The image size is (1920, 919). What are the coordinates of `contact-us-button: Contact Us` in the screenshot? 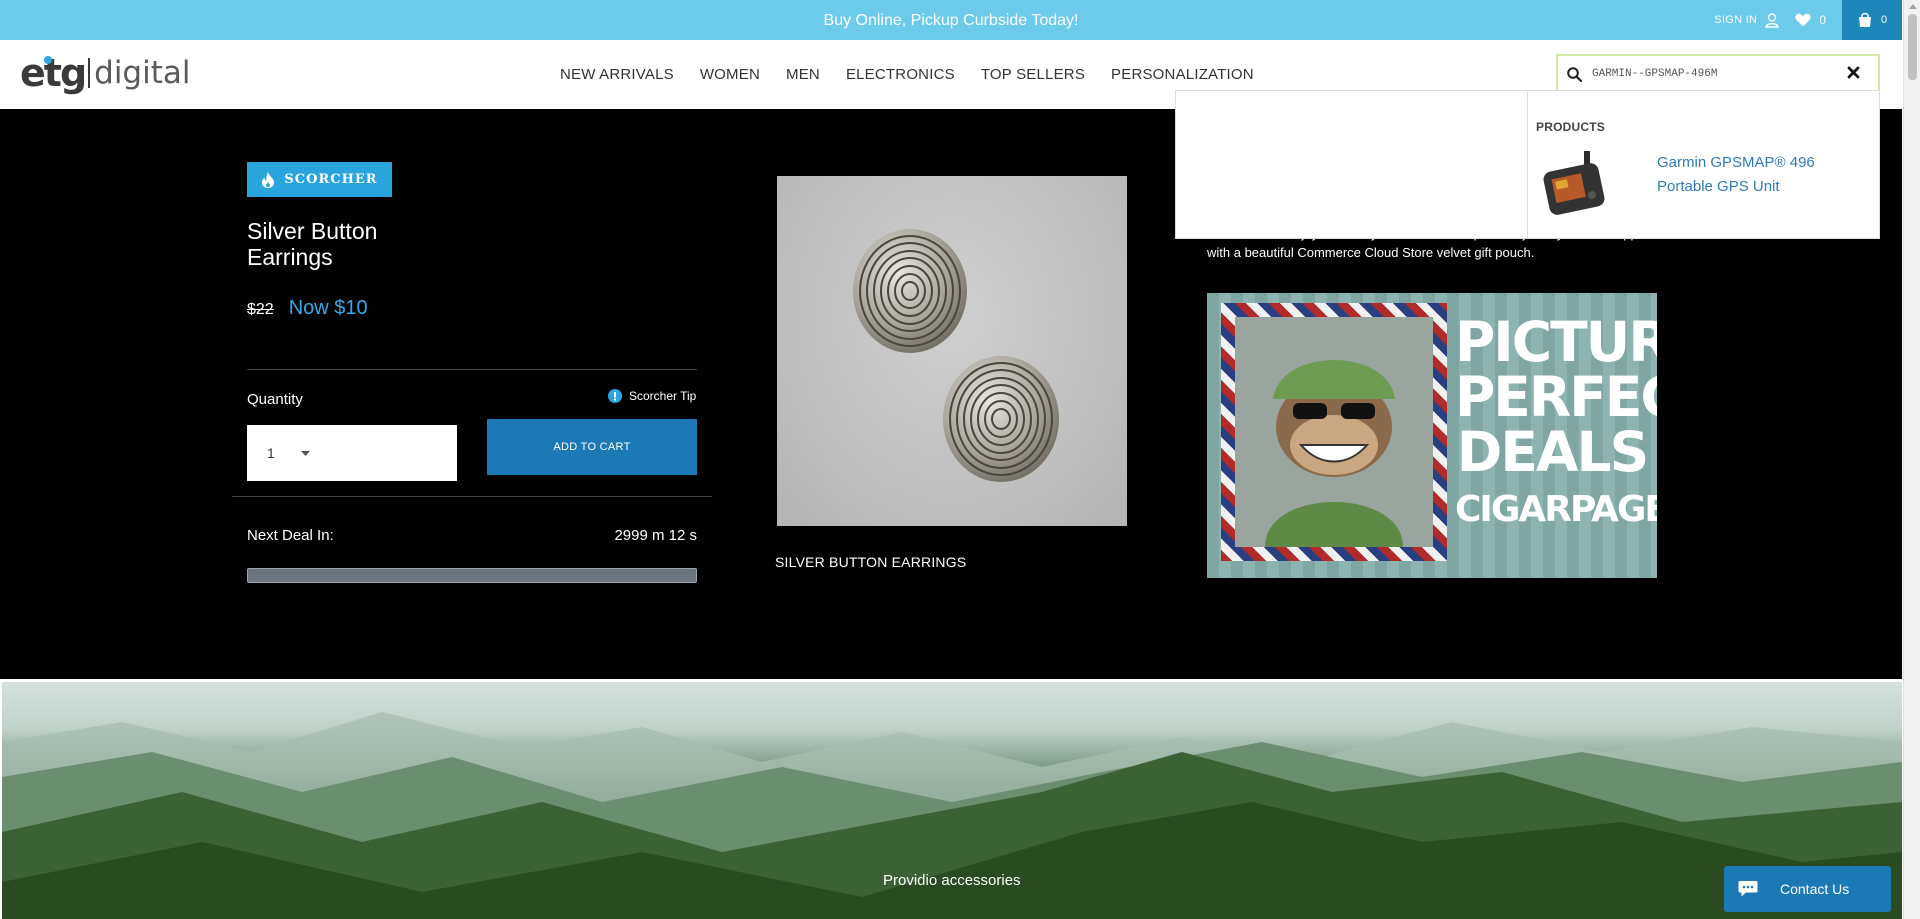 It's located at (1807, 889).